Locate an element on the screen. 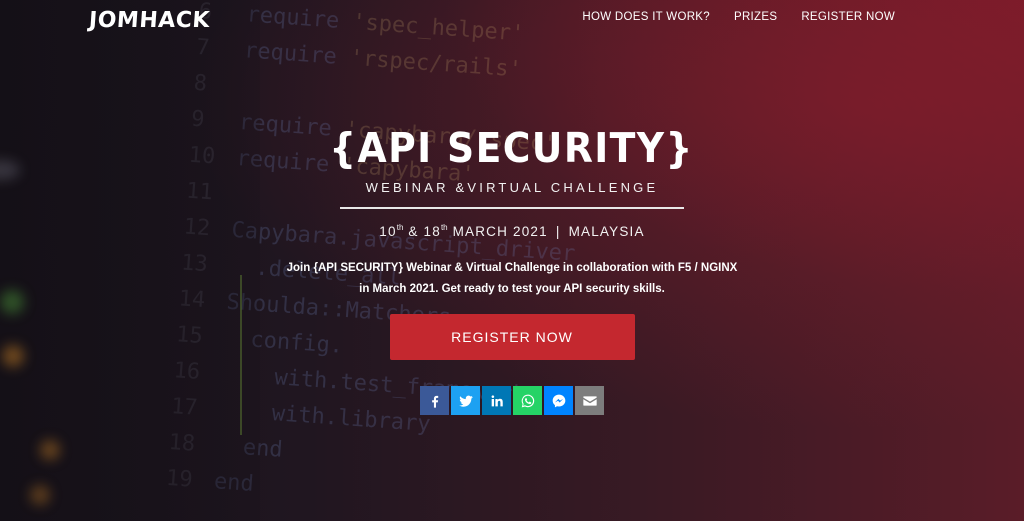 The image size is (1024, 521). share-twitter-button is located at coordinates (465, 400).